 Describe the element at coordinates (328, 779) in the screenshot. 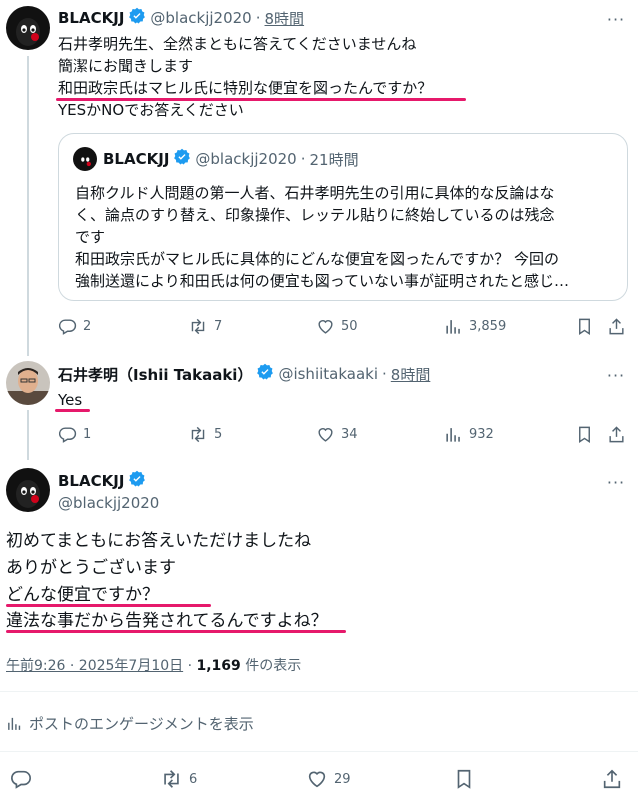

I see `like-button: 29` at that location.